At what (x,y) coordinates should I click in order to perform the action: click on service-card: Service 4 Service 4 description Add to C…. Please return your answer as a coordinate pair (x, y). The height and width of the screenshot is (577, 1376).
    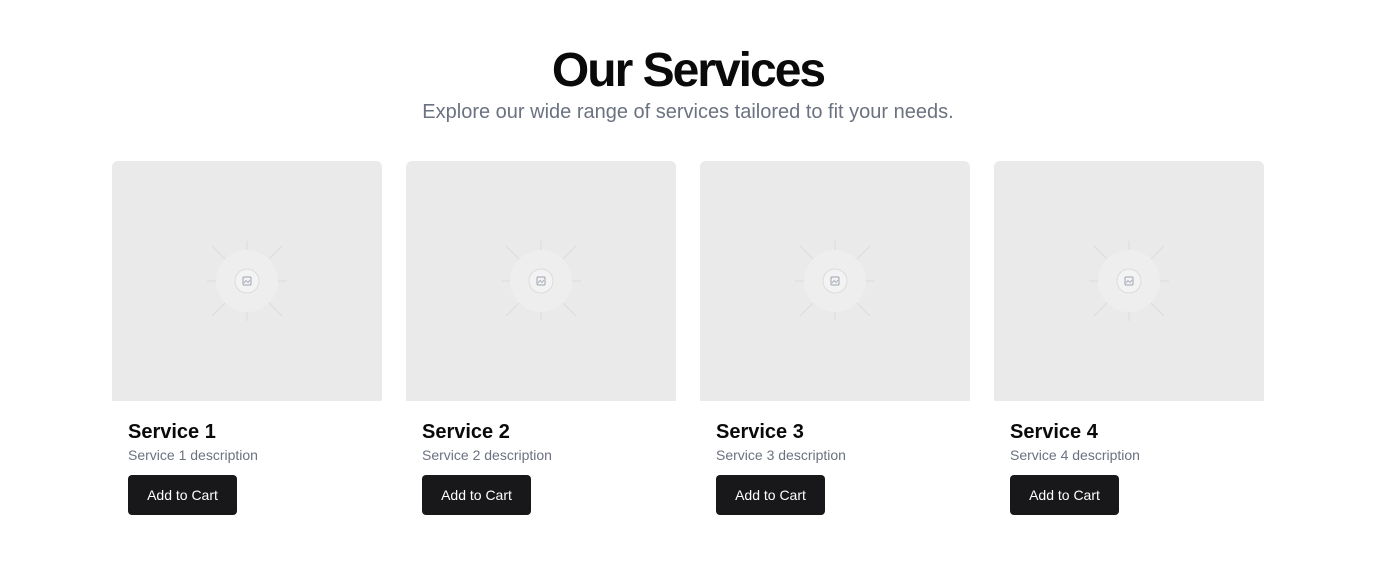
    Looking at the image, I should click on (1129, 341).